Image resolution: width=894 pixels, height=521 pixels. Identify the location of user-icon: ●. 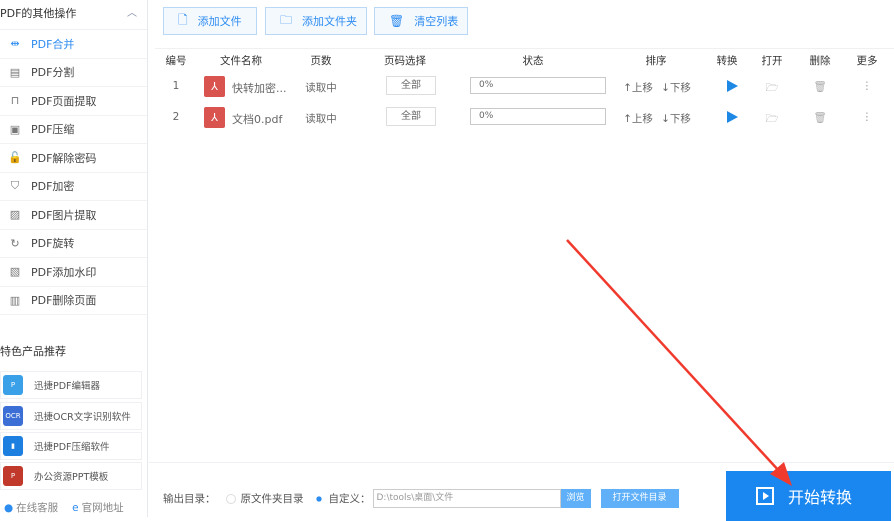
(9, 508).